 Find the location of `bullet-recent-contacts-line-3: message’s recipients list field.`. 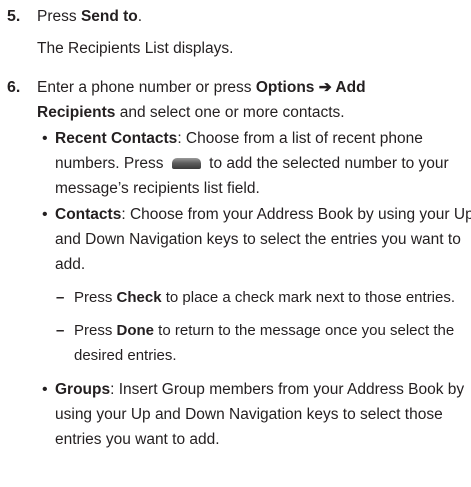

bullet-recent-contacts-line-3: message’s recipients list field. is located at coordinates (157, 188).